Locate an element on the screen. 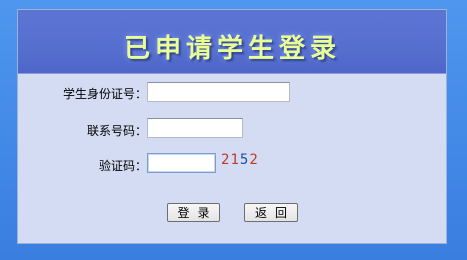  page-title: 已申请学生登录 is located at coordinates (233, 49).